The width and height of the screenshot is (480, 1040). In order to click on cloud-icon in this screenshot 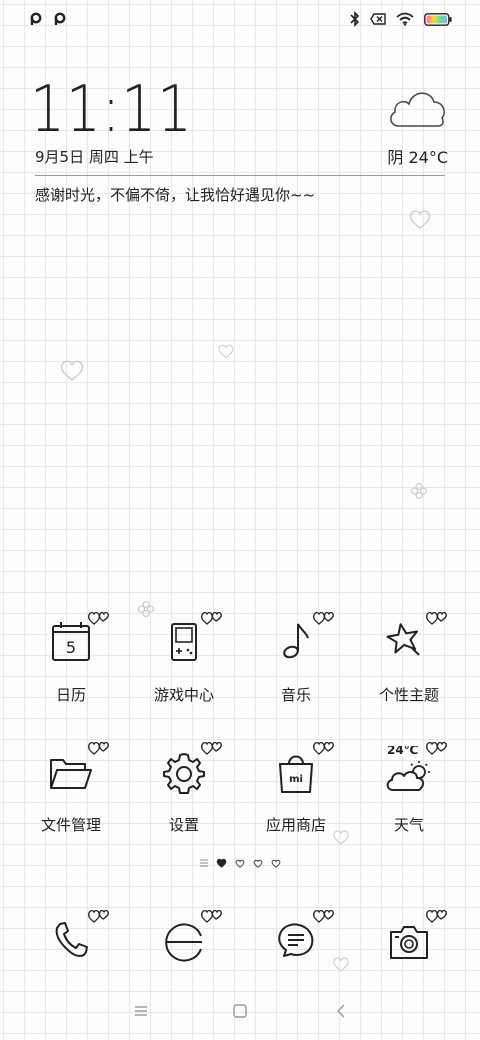, I will do `click(417, 108)`.